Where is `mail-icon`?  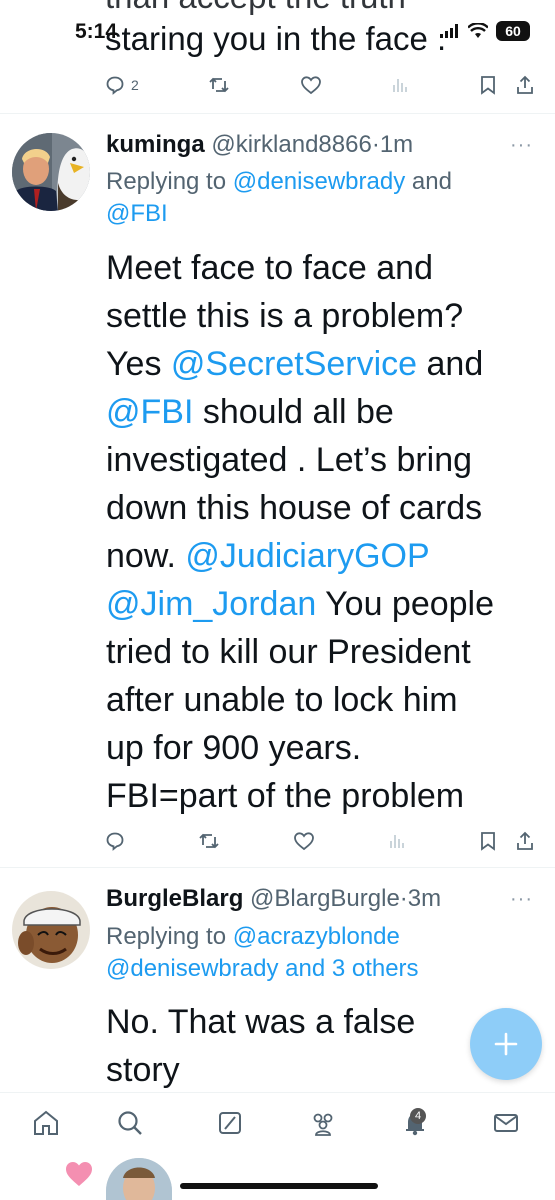 mail-icon is located at coordinates (506, 1123).